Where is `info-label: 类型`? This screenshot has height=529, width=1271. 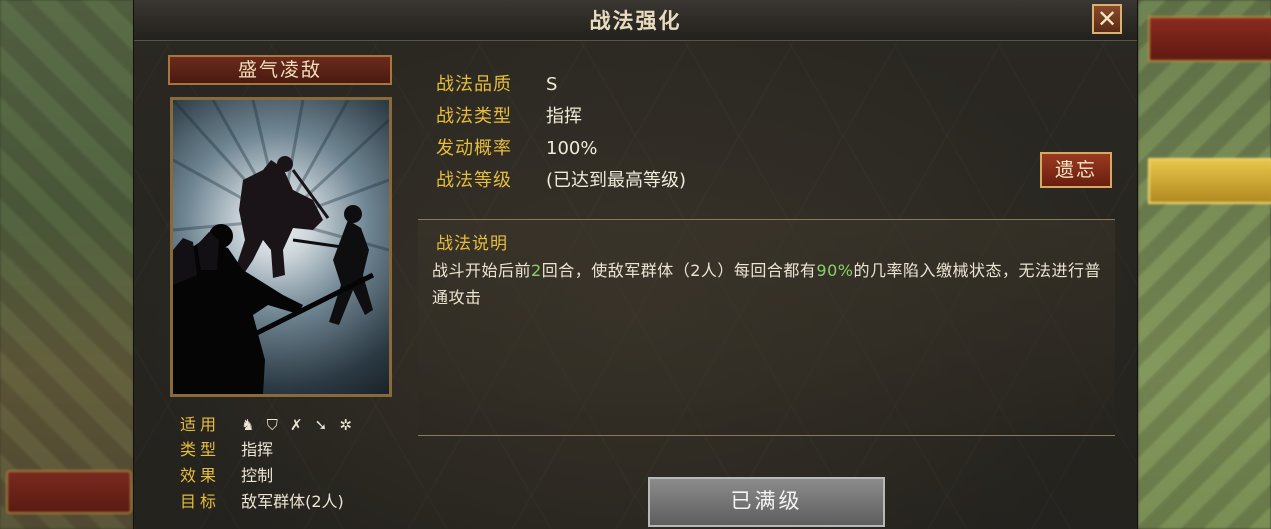 info-label: 类型 is located at coordinates (200, 449).